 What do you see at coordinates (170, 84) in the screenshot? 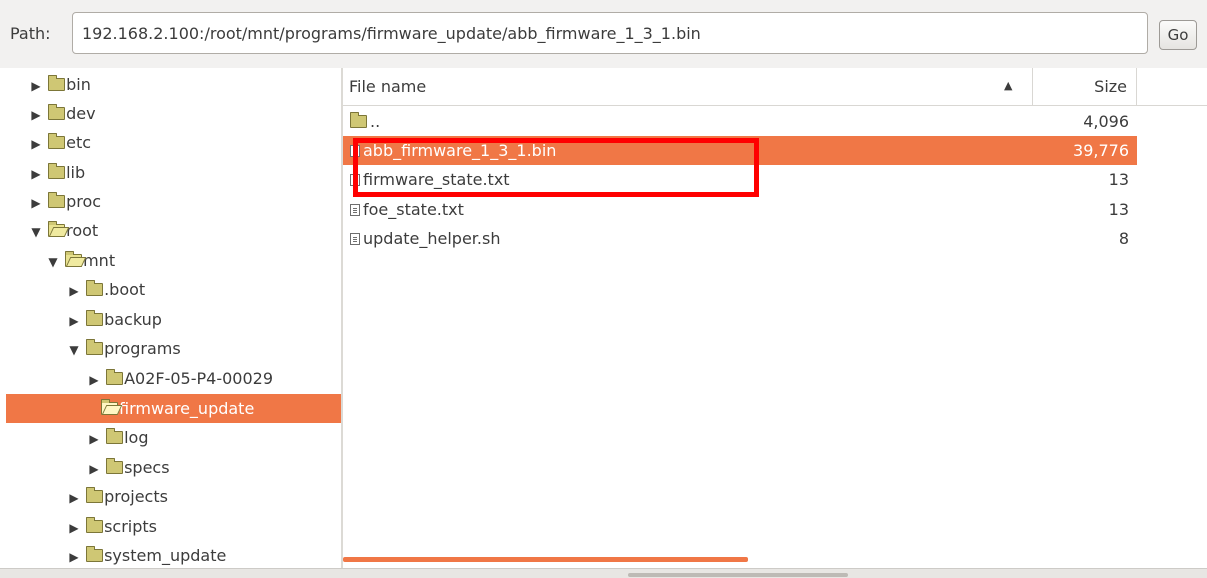
I see `tree-item-bin: ▶ bin` at bounding box center [170, 84].